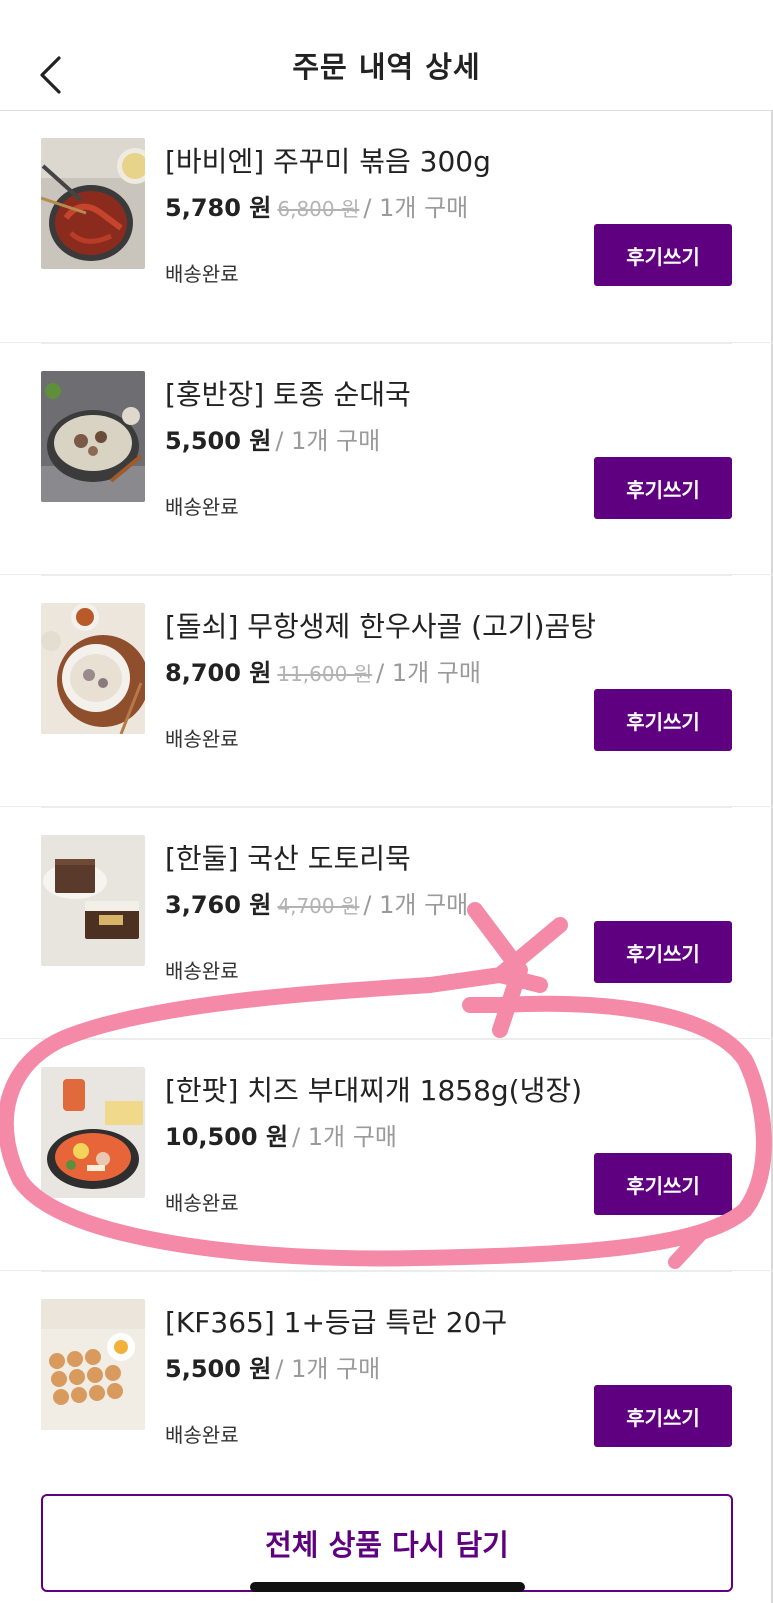 This screenshot has height=1603, width=773. Describe the element at coordinates (325, 674) in the screenshot. I see `original-price: 11,600 원` at that location.